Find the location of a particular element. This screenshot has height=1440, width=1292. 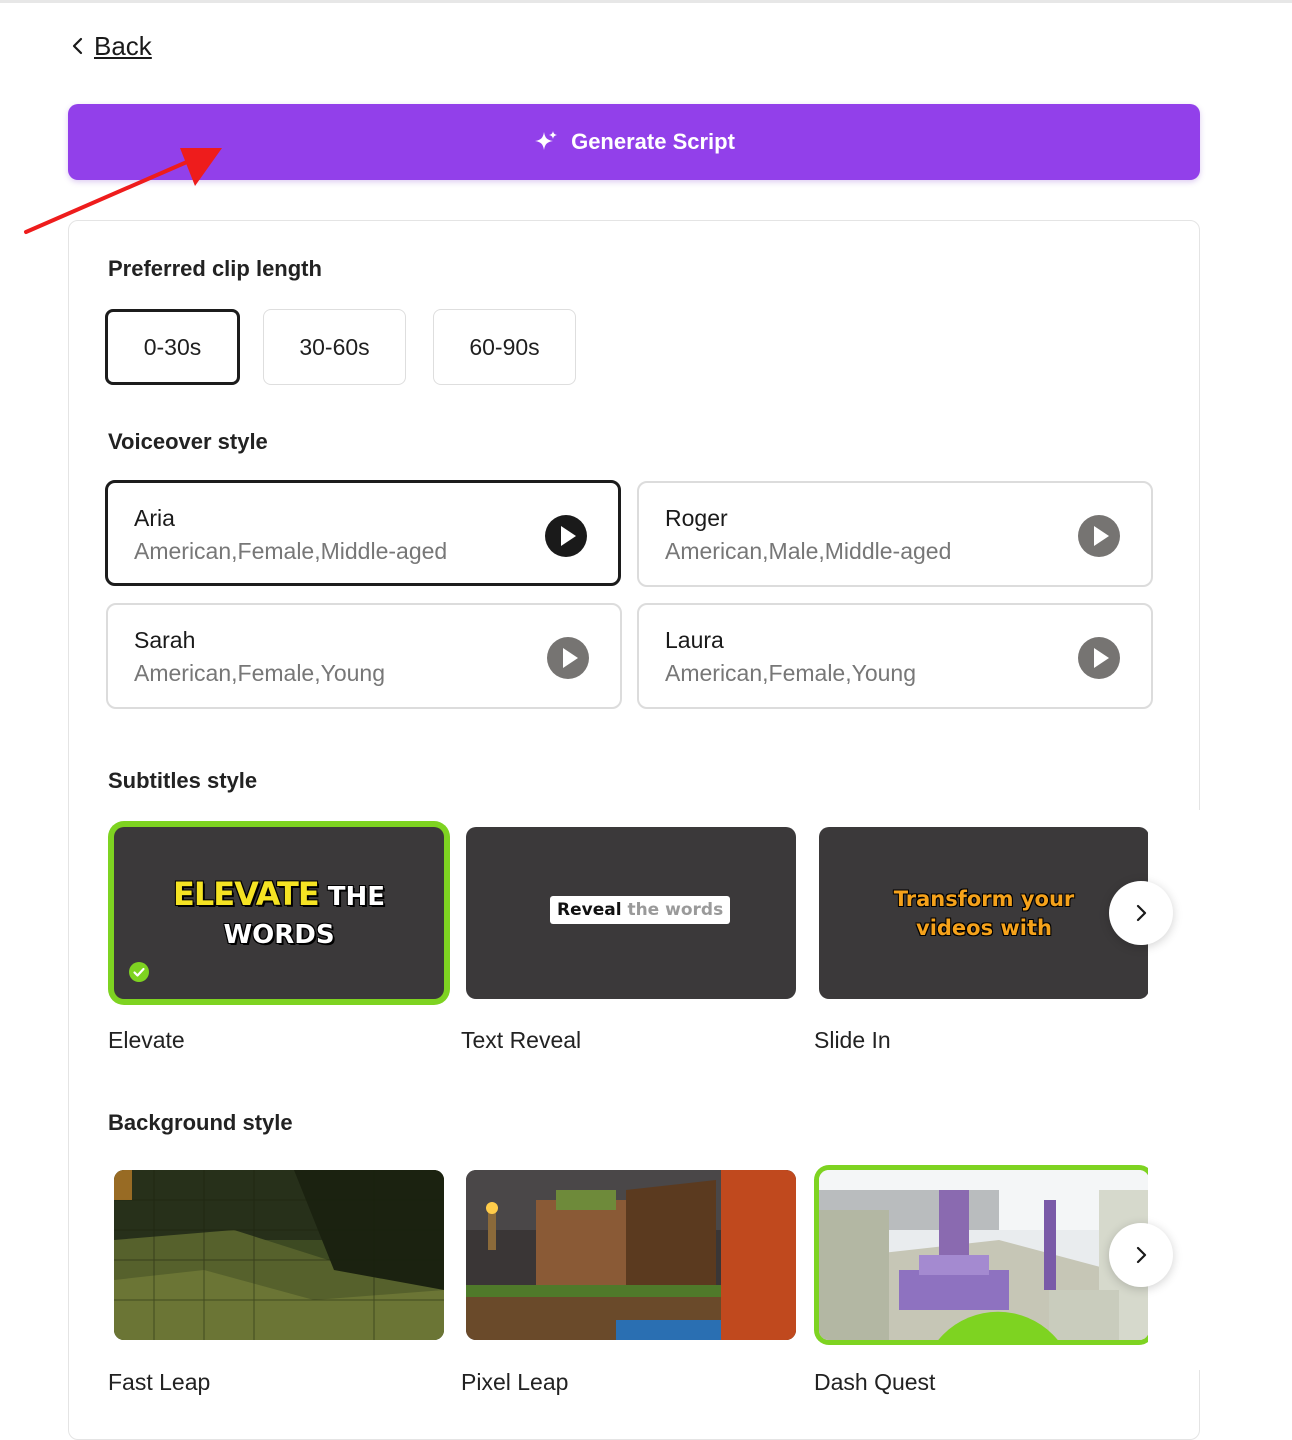

voice-description: American,Female,Middle-aged is located at coordinates (291, 551).